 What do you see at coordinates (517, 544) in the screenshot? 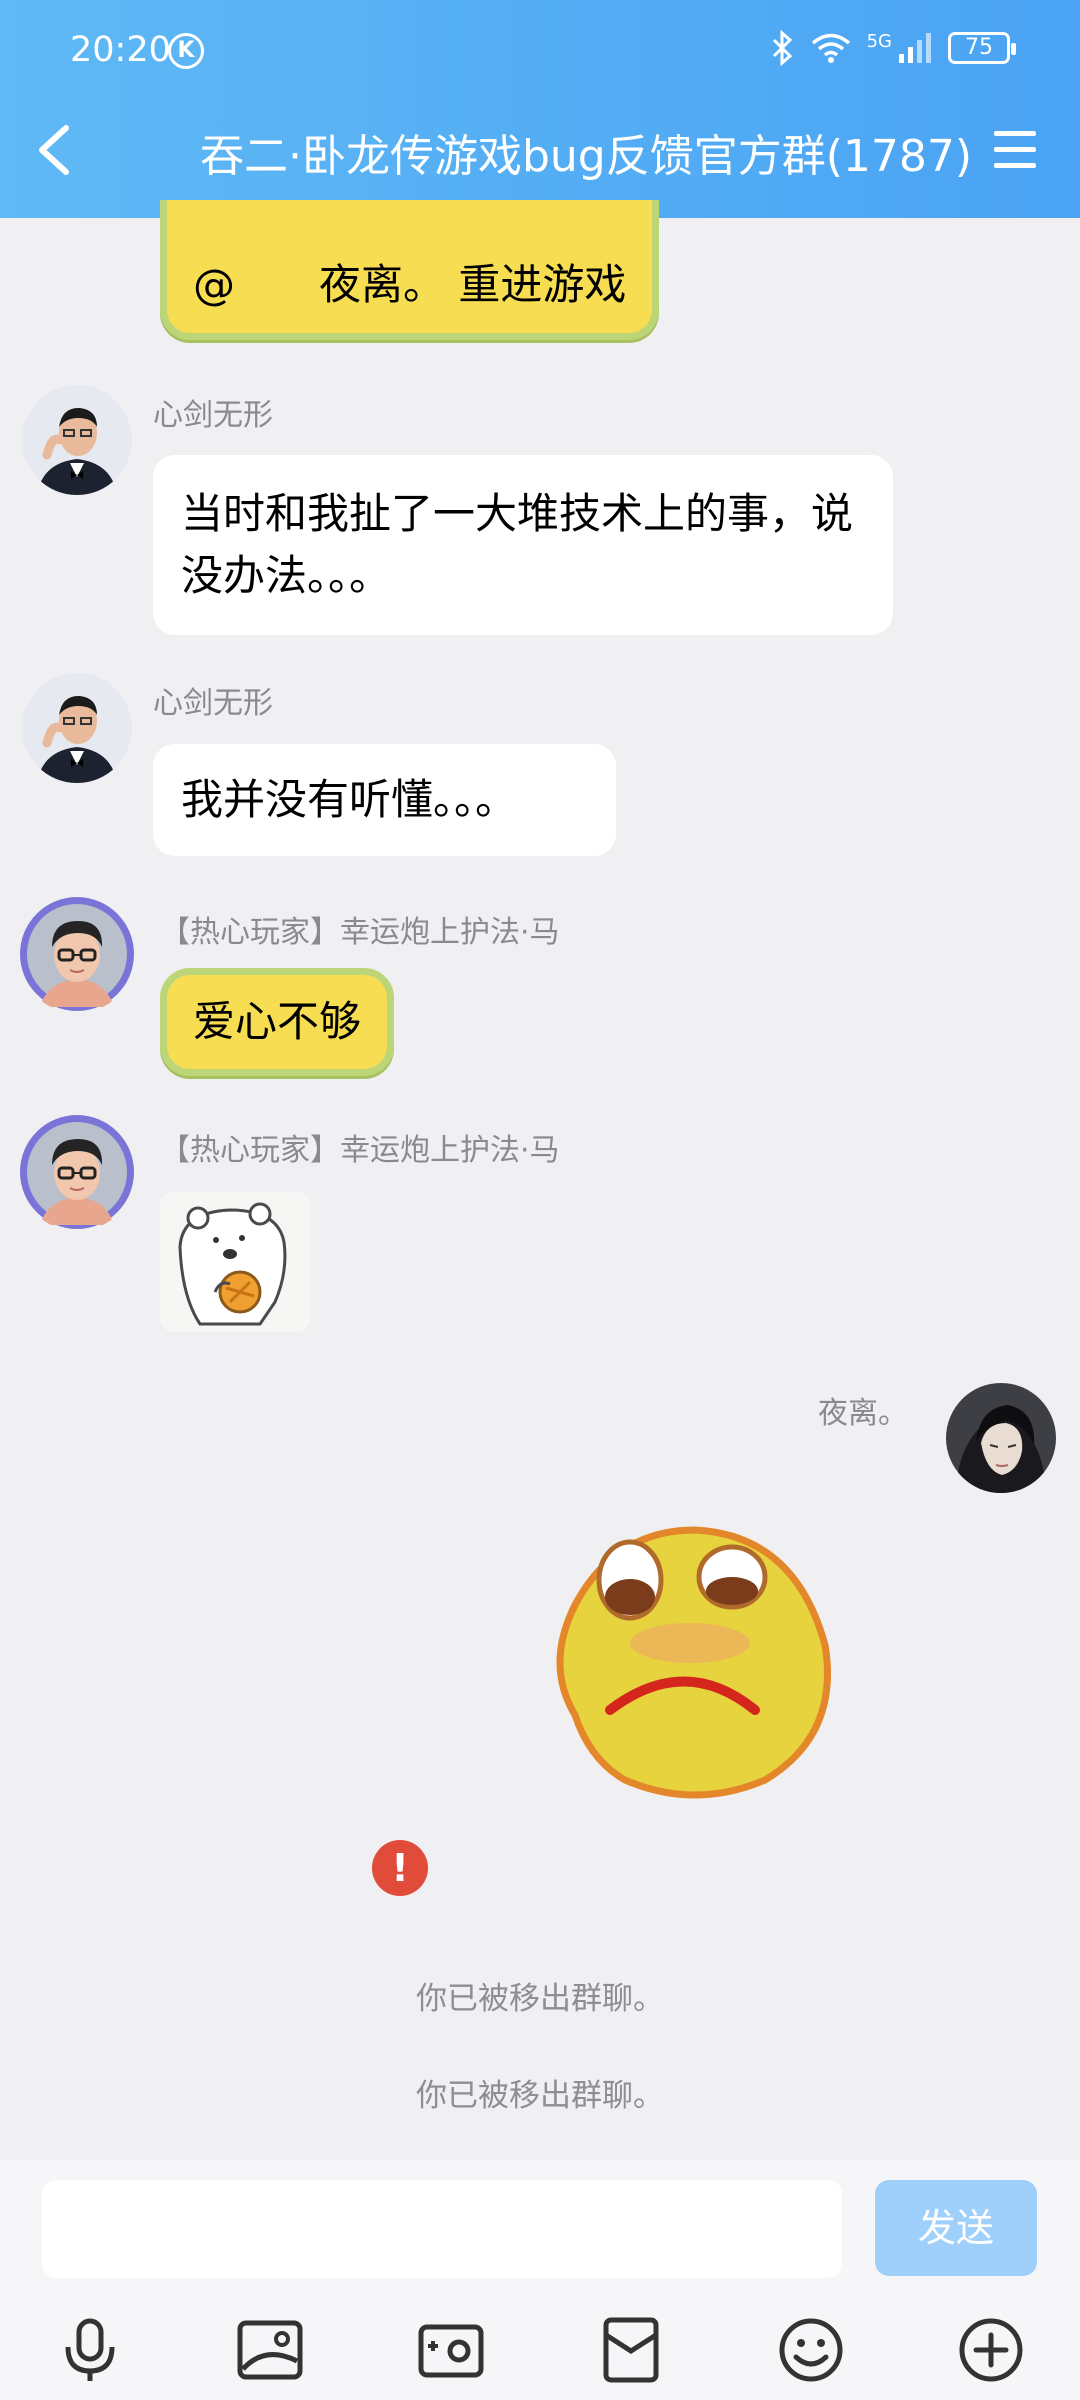
I see `message-text: 当时和我扯了一大堆技术上的事，说没办法。。。` at bounding box center [517, 544].